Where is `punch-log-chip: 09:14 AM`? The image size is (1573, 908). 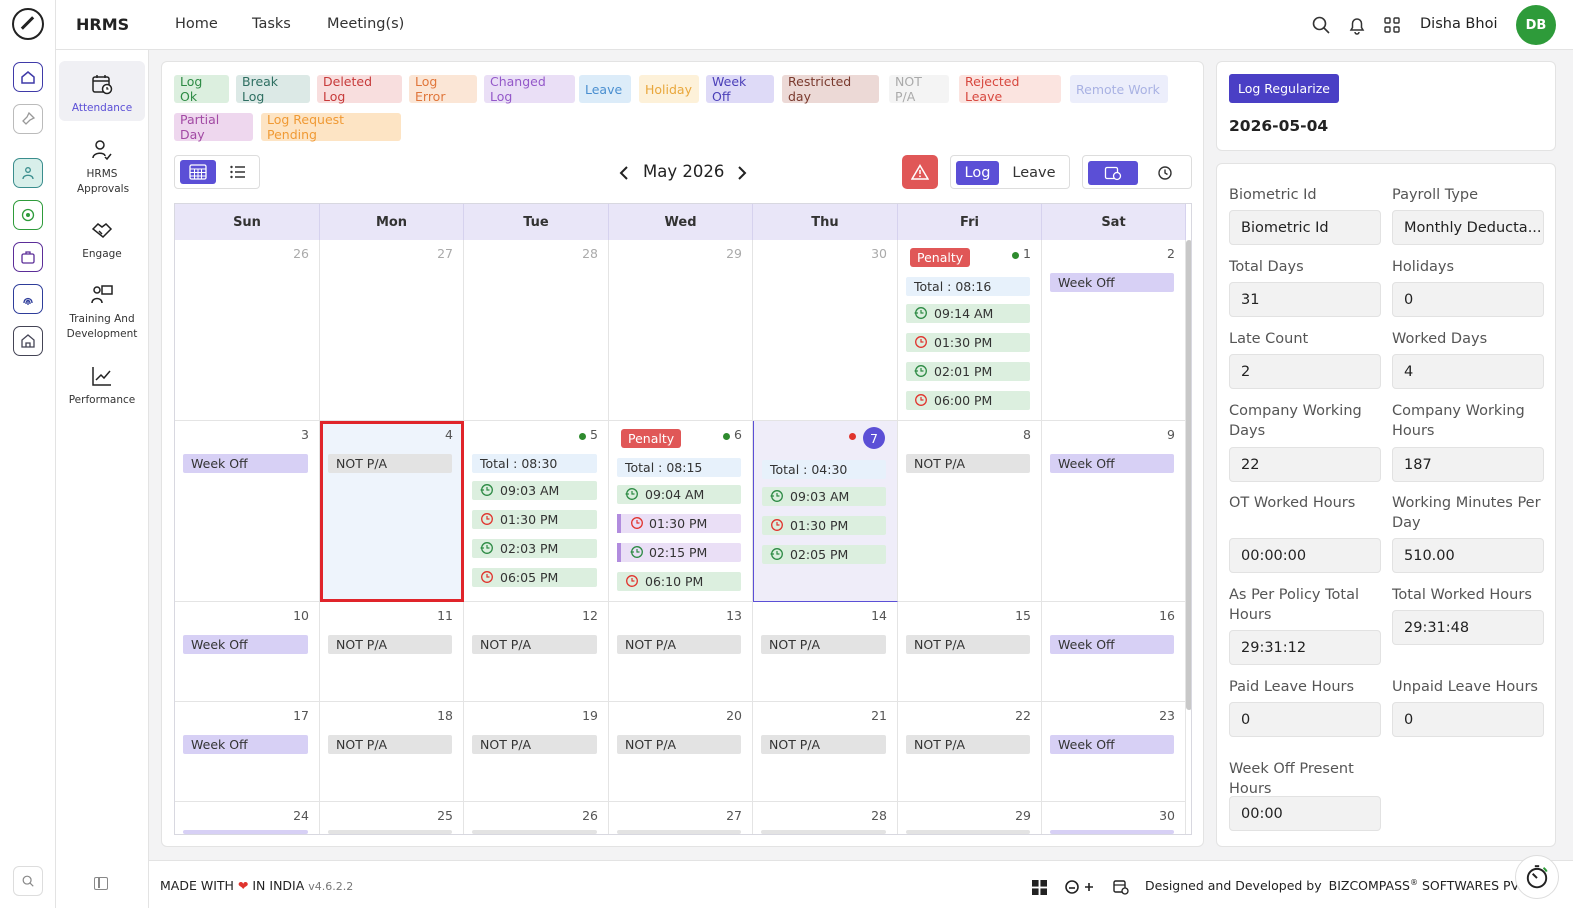 punch-log-chip: 09:14 AM is located at coordinates (968, 313).